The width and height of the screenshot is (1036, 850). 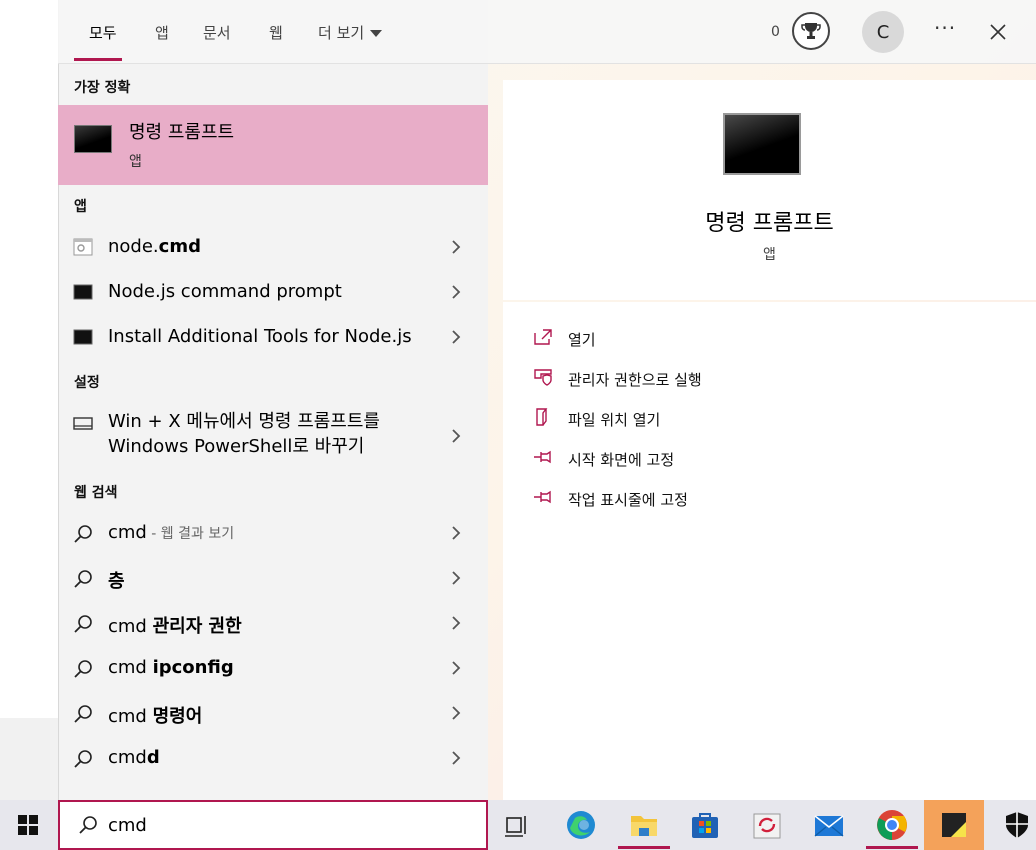 I want to click on section-apps: 앱, so click(x=80, y=207).